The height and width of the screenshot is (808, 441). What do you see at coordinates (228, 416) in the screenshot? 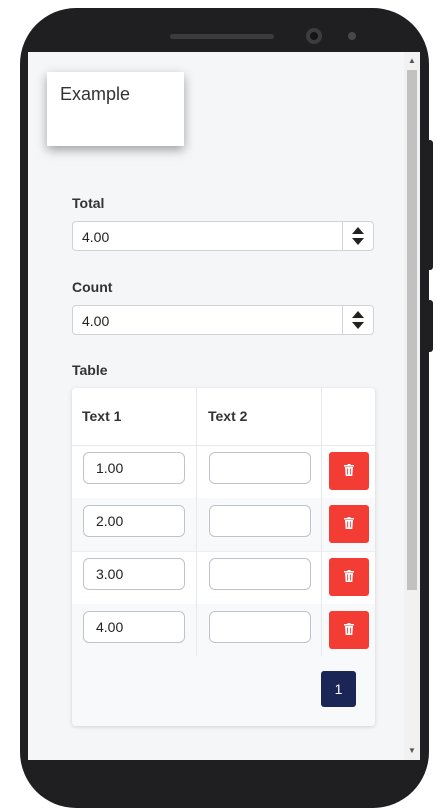
I see `column-header-text-2: Text 2` at bounding box center [228, 416].